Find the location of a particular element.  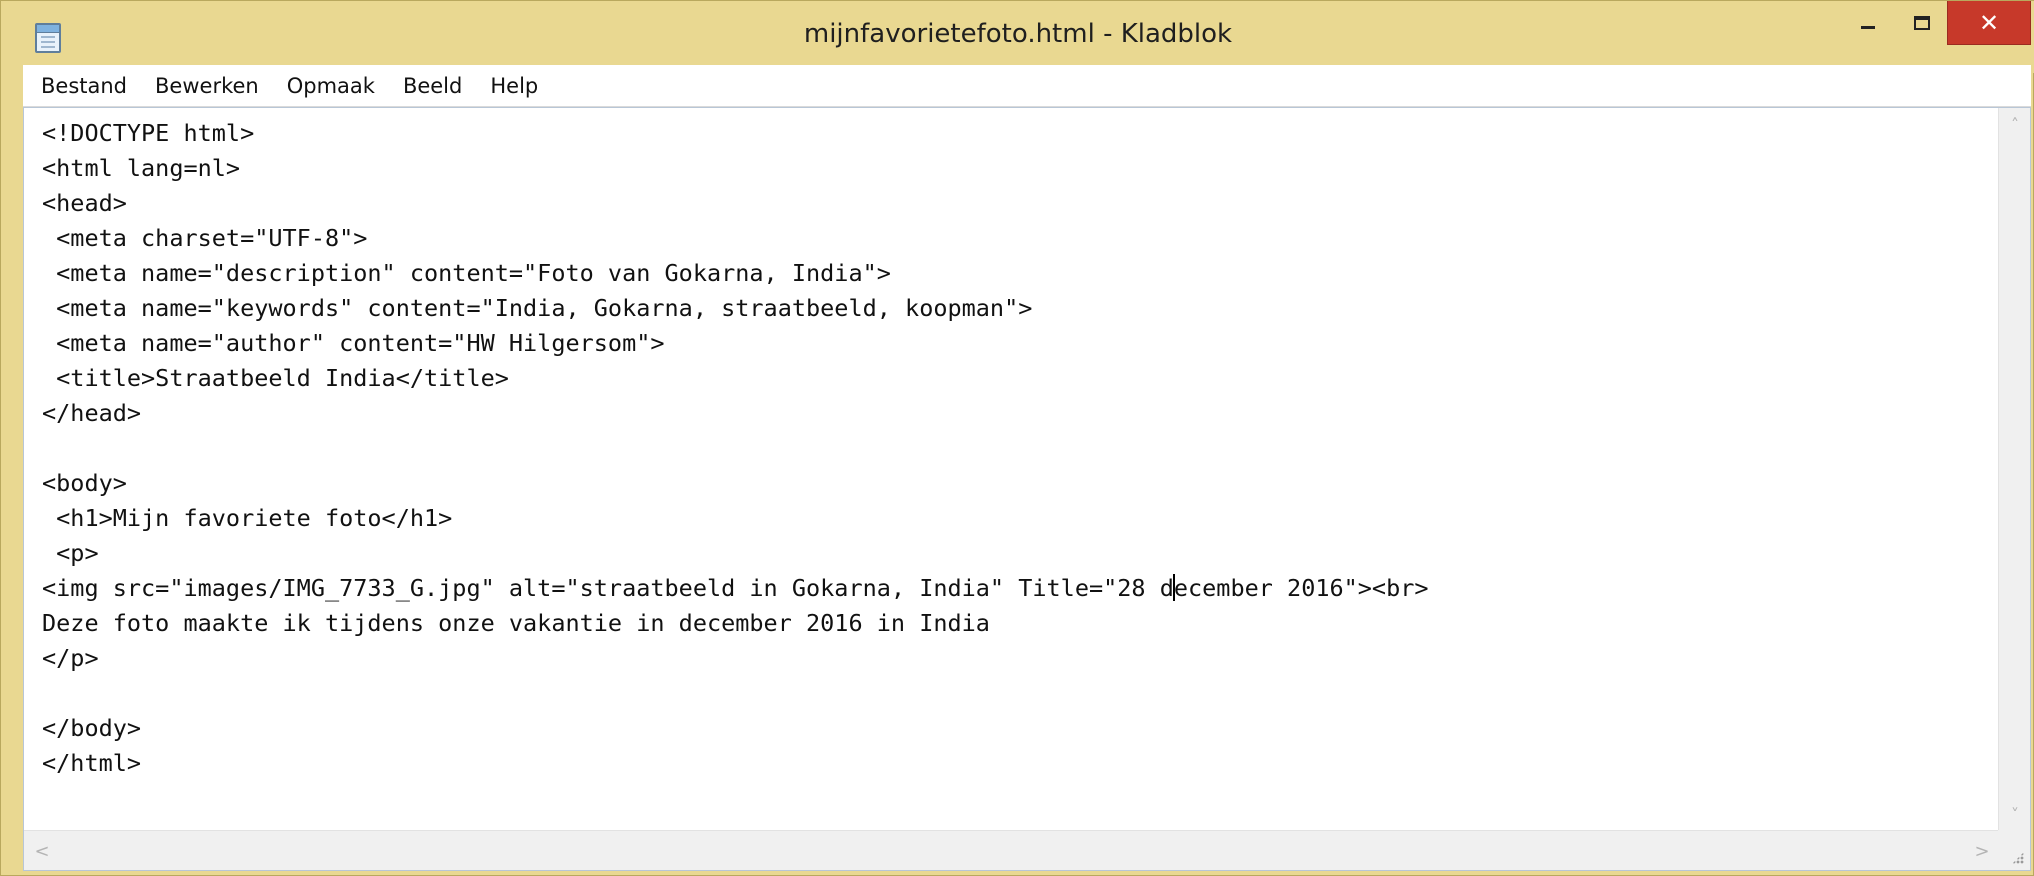

maximize-button is located at coordinates (1922, 23).